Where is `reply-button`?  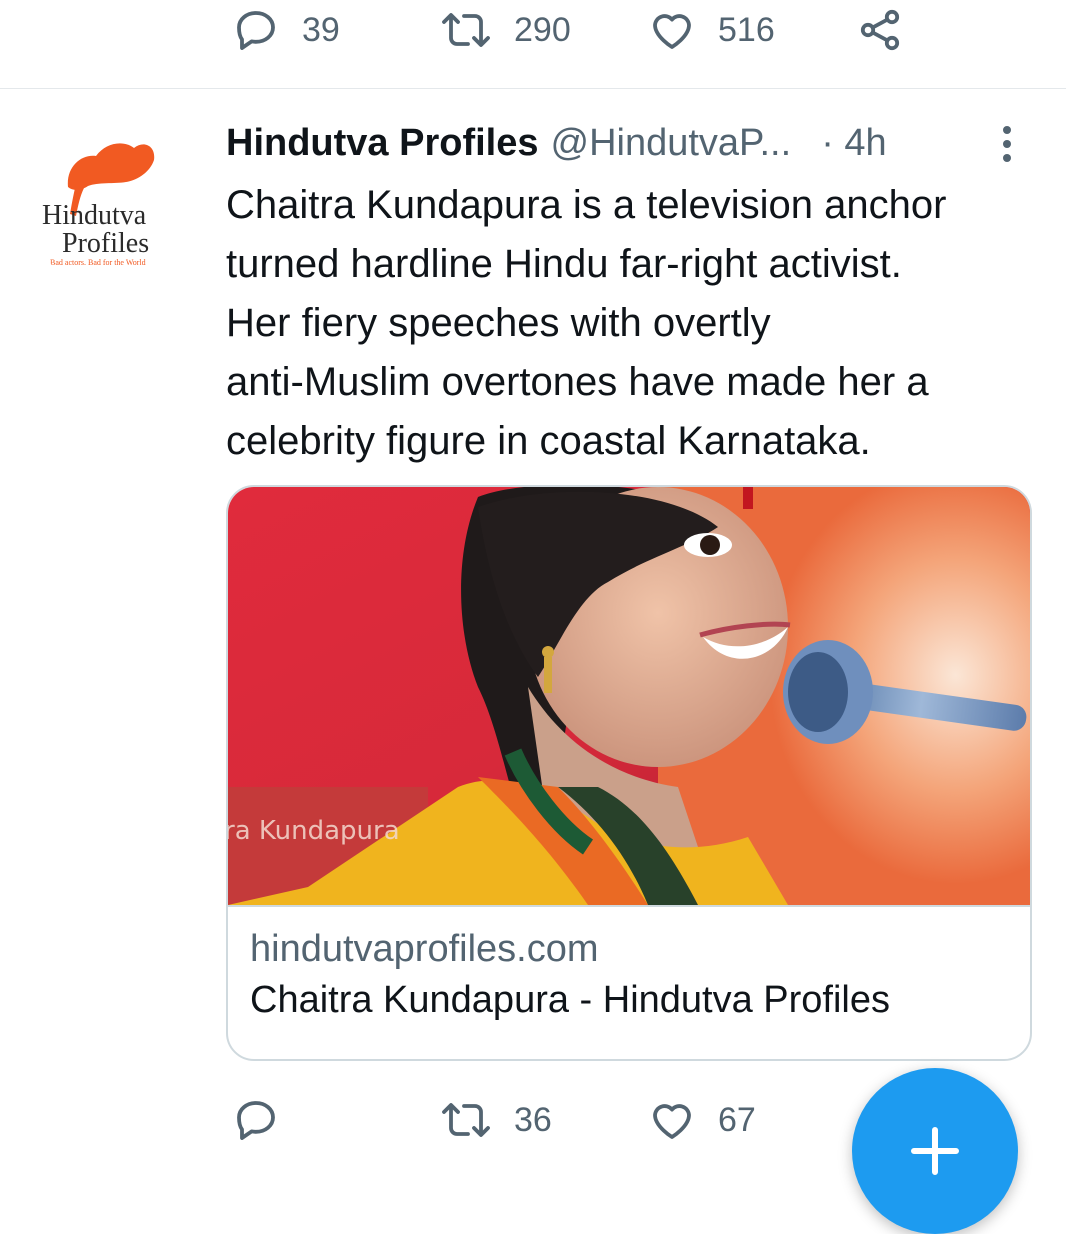 reply-button is located at coordinates (267, 1120).